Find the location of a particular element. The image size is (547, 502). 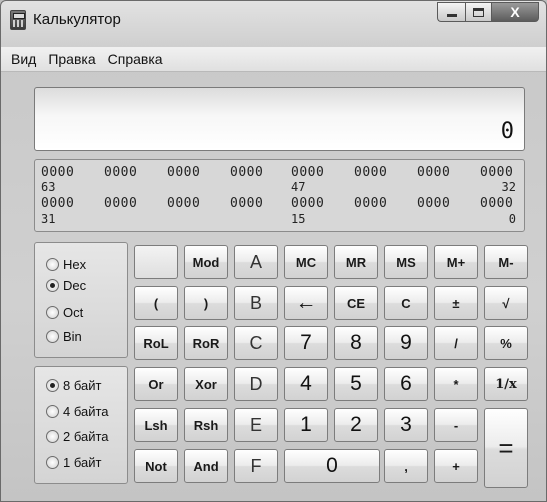

radio-bin-label: Bin is located at coordinates (72, 336).